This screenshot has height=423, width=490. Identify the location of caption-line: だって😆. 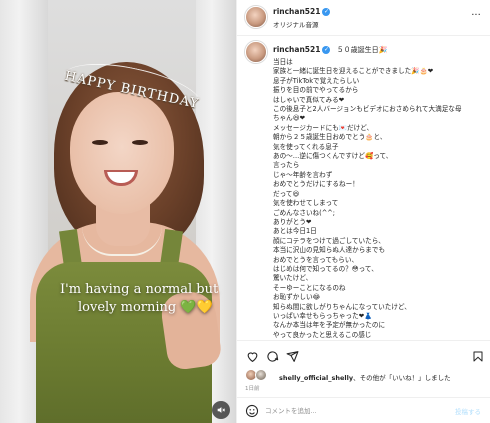
(286, 193).